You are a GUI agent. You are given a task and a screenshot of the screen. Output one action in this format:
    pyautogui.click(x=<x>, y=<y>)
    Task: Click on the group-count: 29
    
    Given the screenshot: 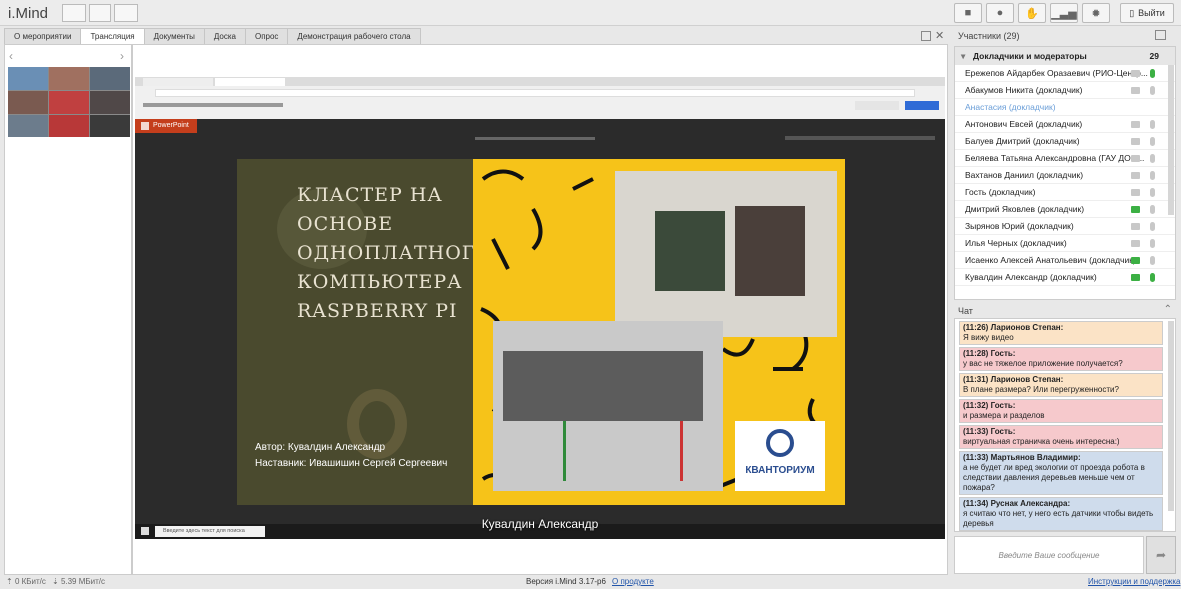 What is the action you would take?
    pyautogui.click(x=1154, y=56)
    